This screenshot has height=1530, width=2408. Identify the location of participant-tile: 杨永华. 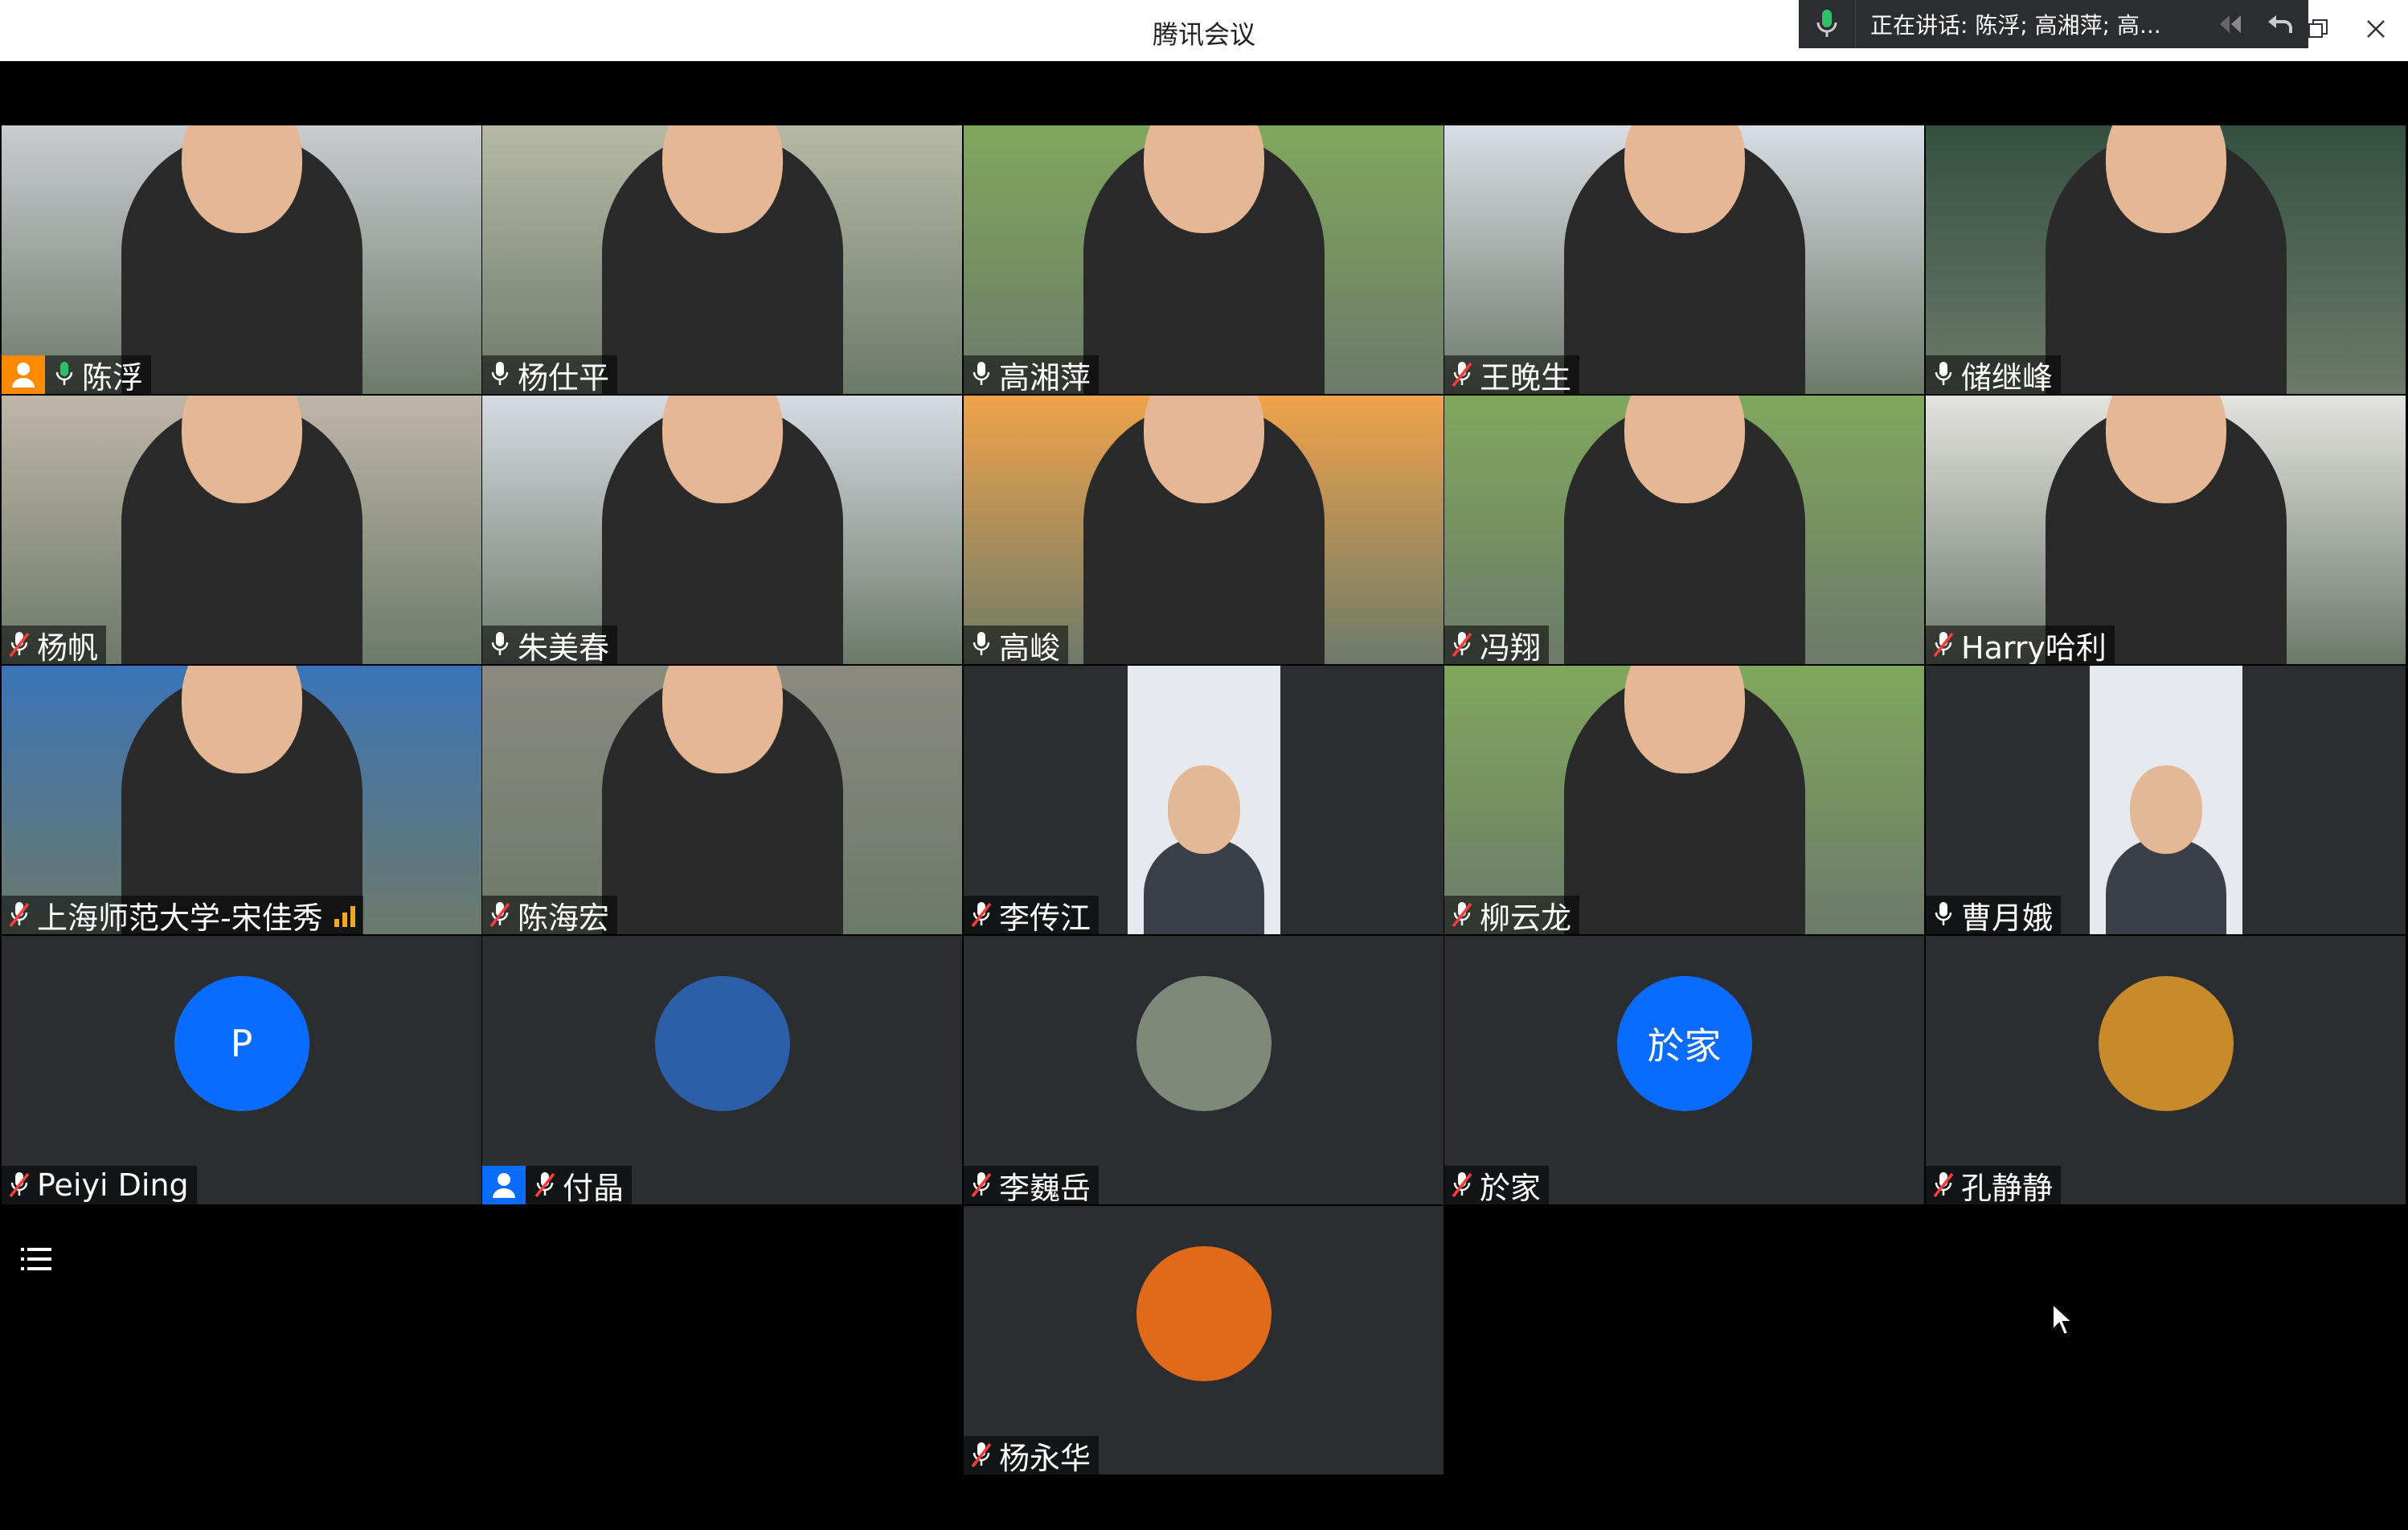
(1204, 1340).